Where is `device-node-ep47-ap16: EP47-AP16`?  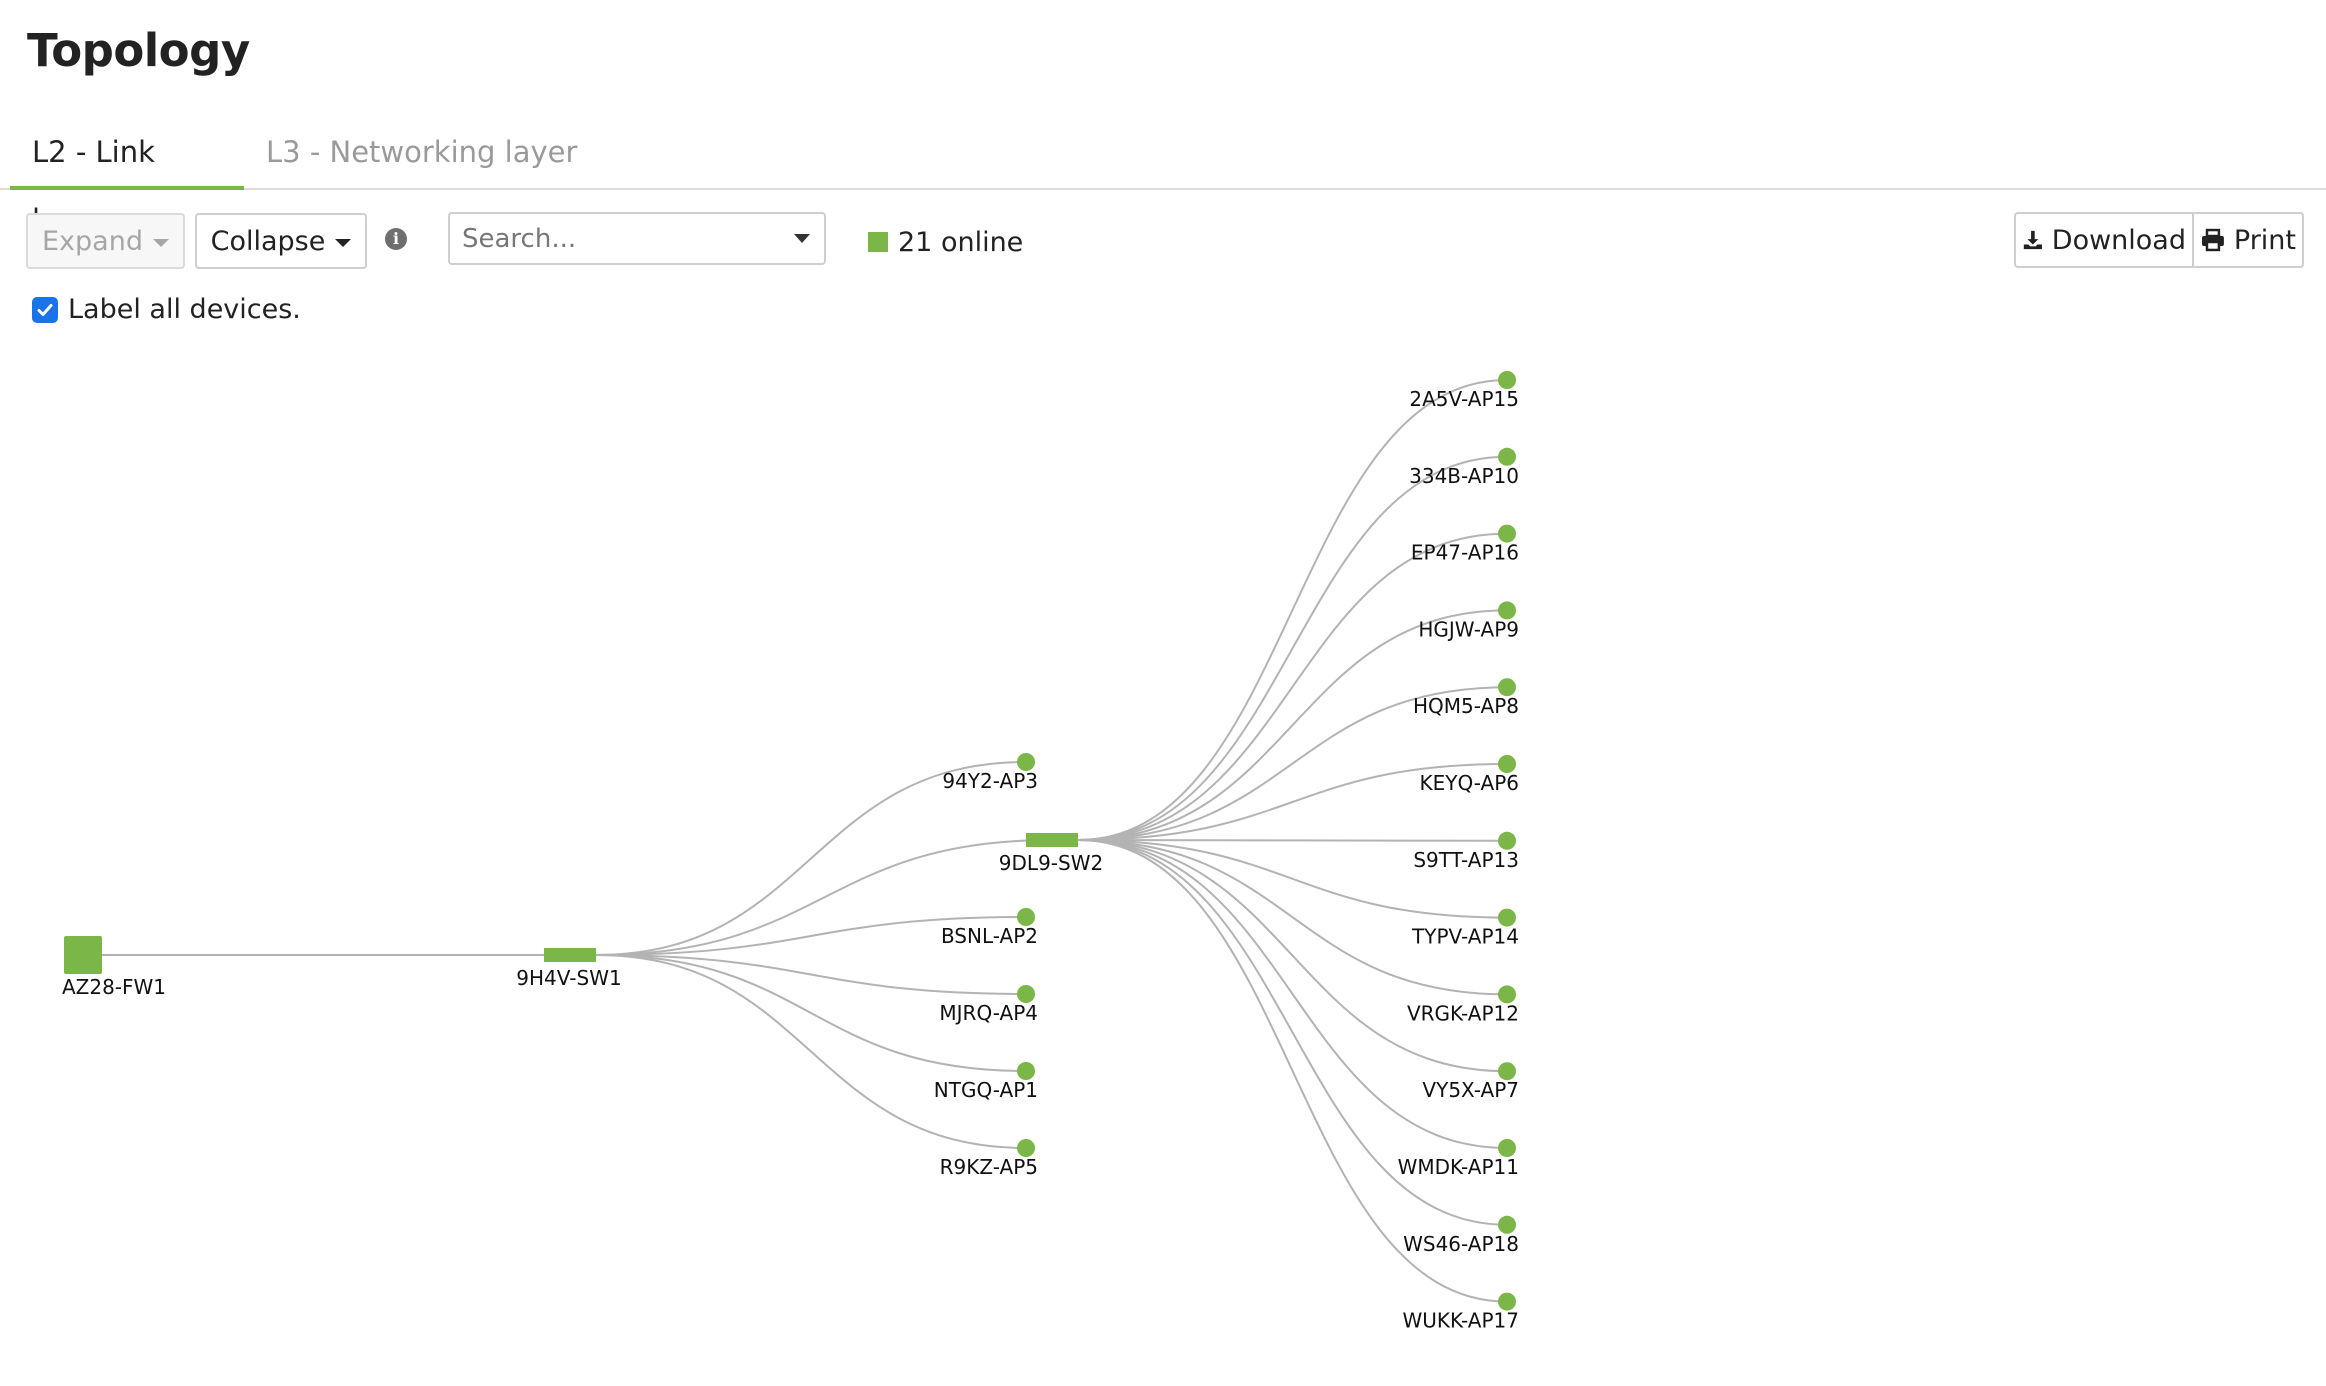 device-node-ep47-ap16: EP47-AP16 is located at coordinates (1465, 544).